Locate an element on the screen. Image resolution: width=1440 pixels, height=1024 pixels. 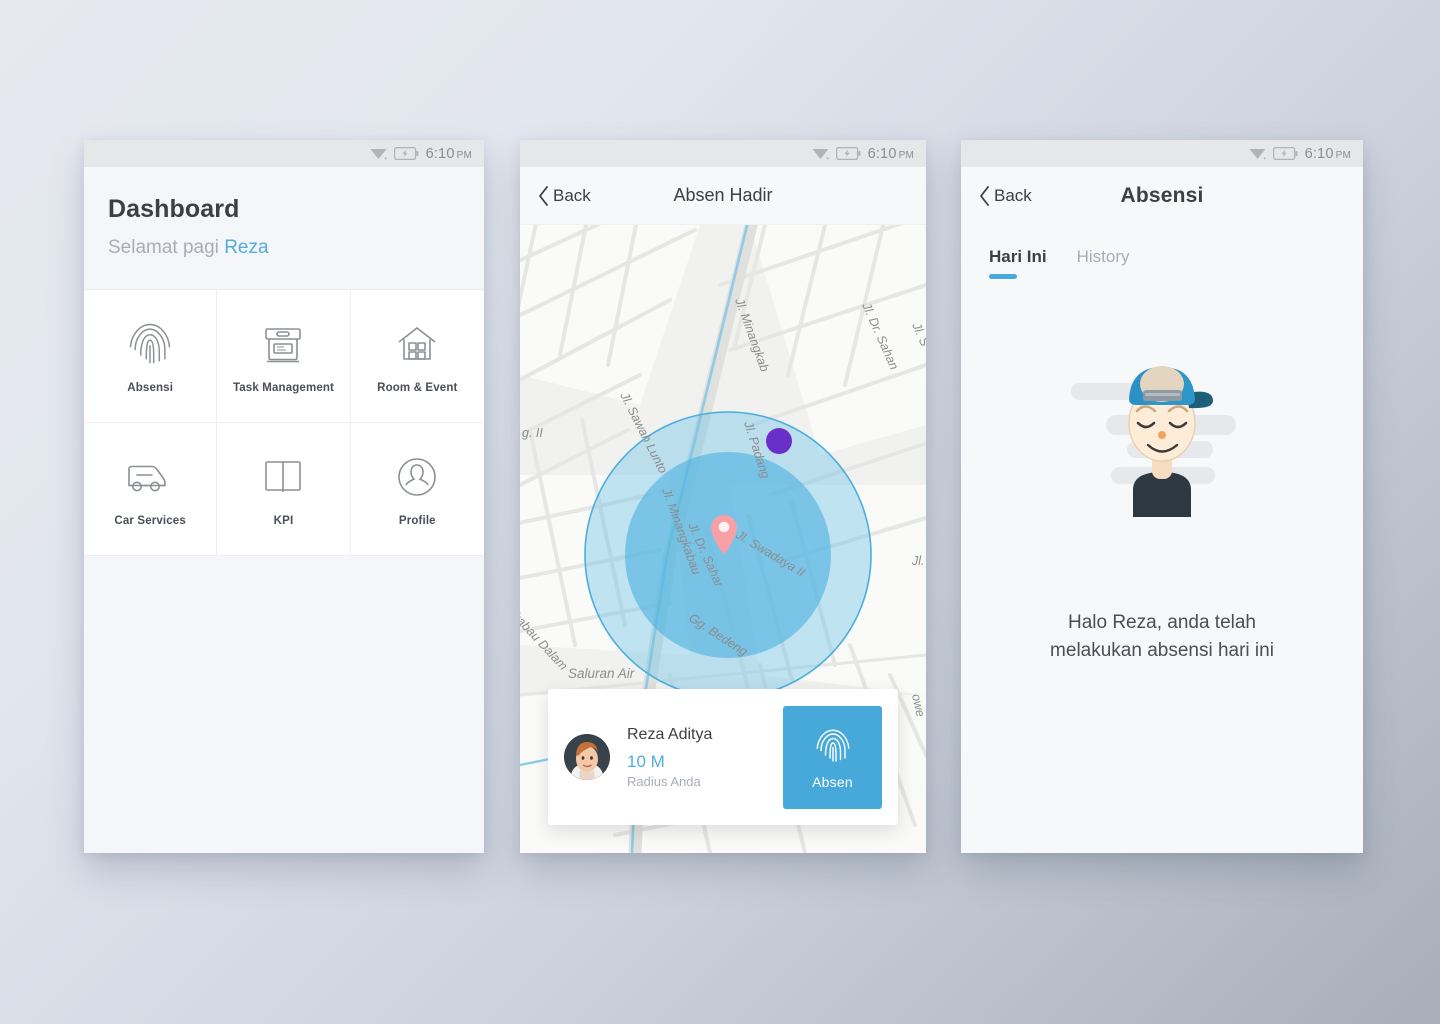
status-message-line1: Halo Reza, anda telah is located at coordinates (1161, 623).